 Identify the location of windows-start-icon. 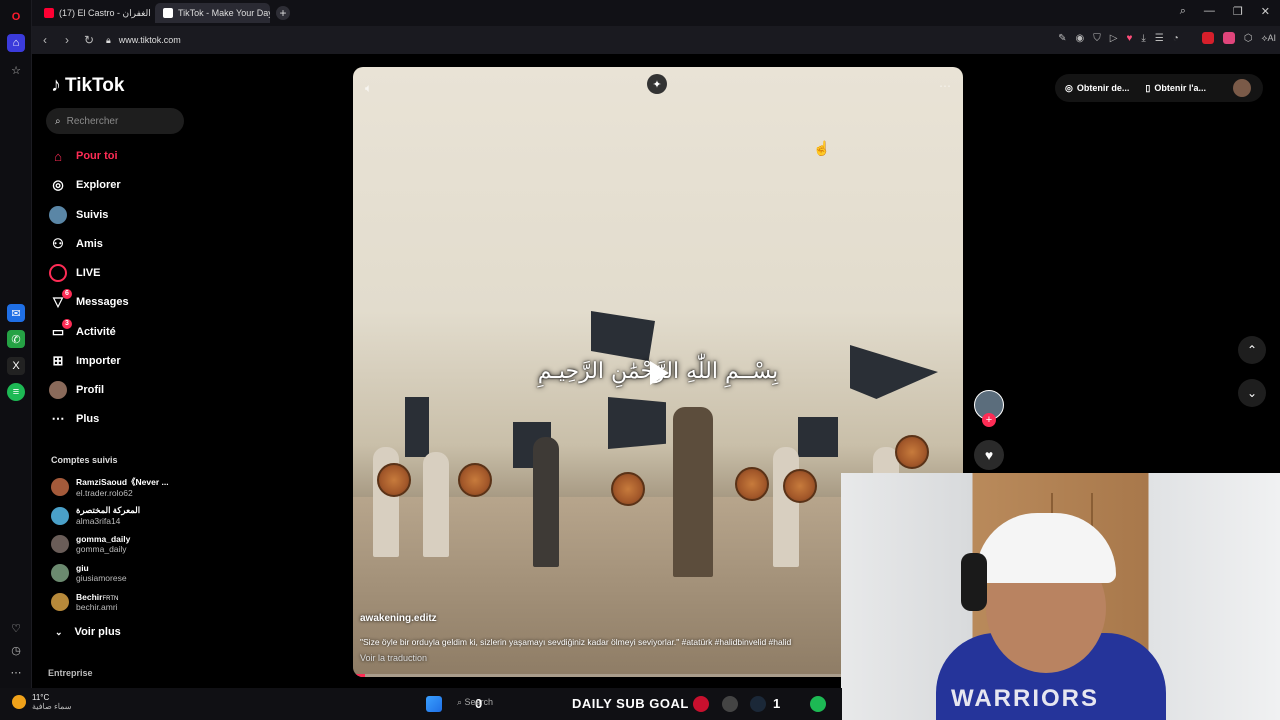
(434, 704).